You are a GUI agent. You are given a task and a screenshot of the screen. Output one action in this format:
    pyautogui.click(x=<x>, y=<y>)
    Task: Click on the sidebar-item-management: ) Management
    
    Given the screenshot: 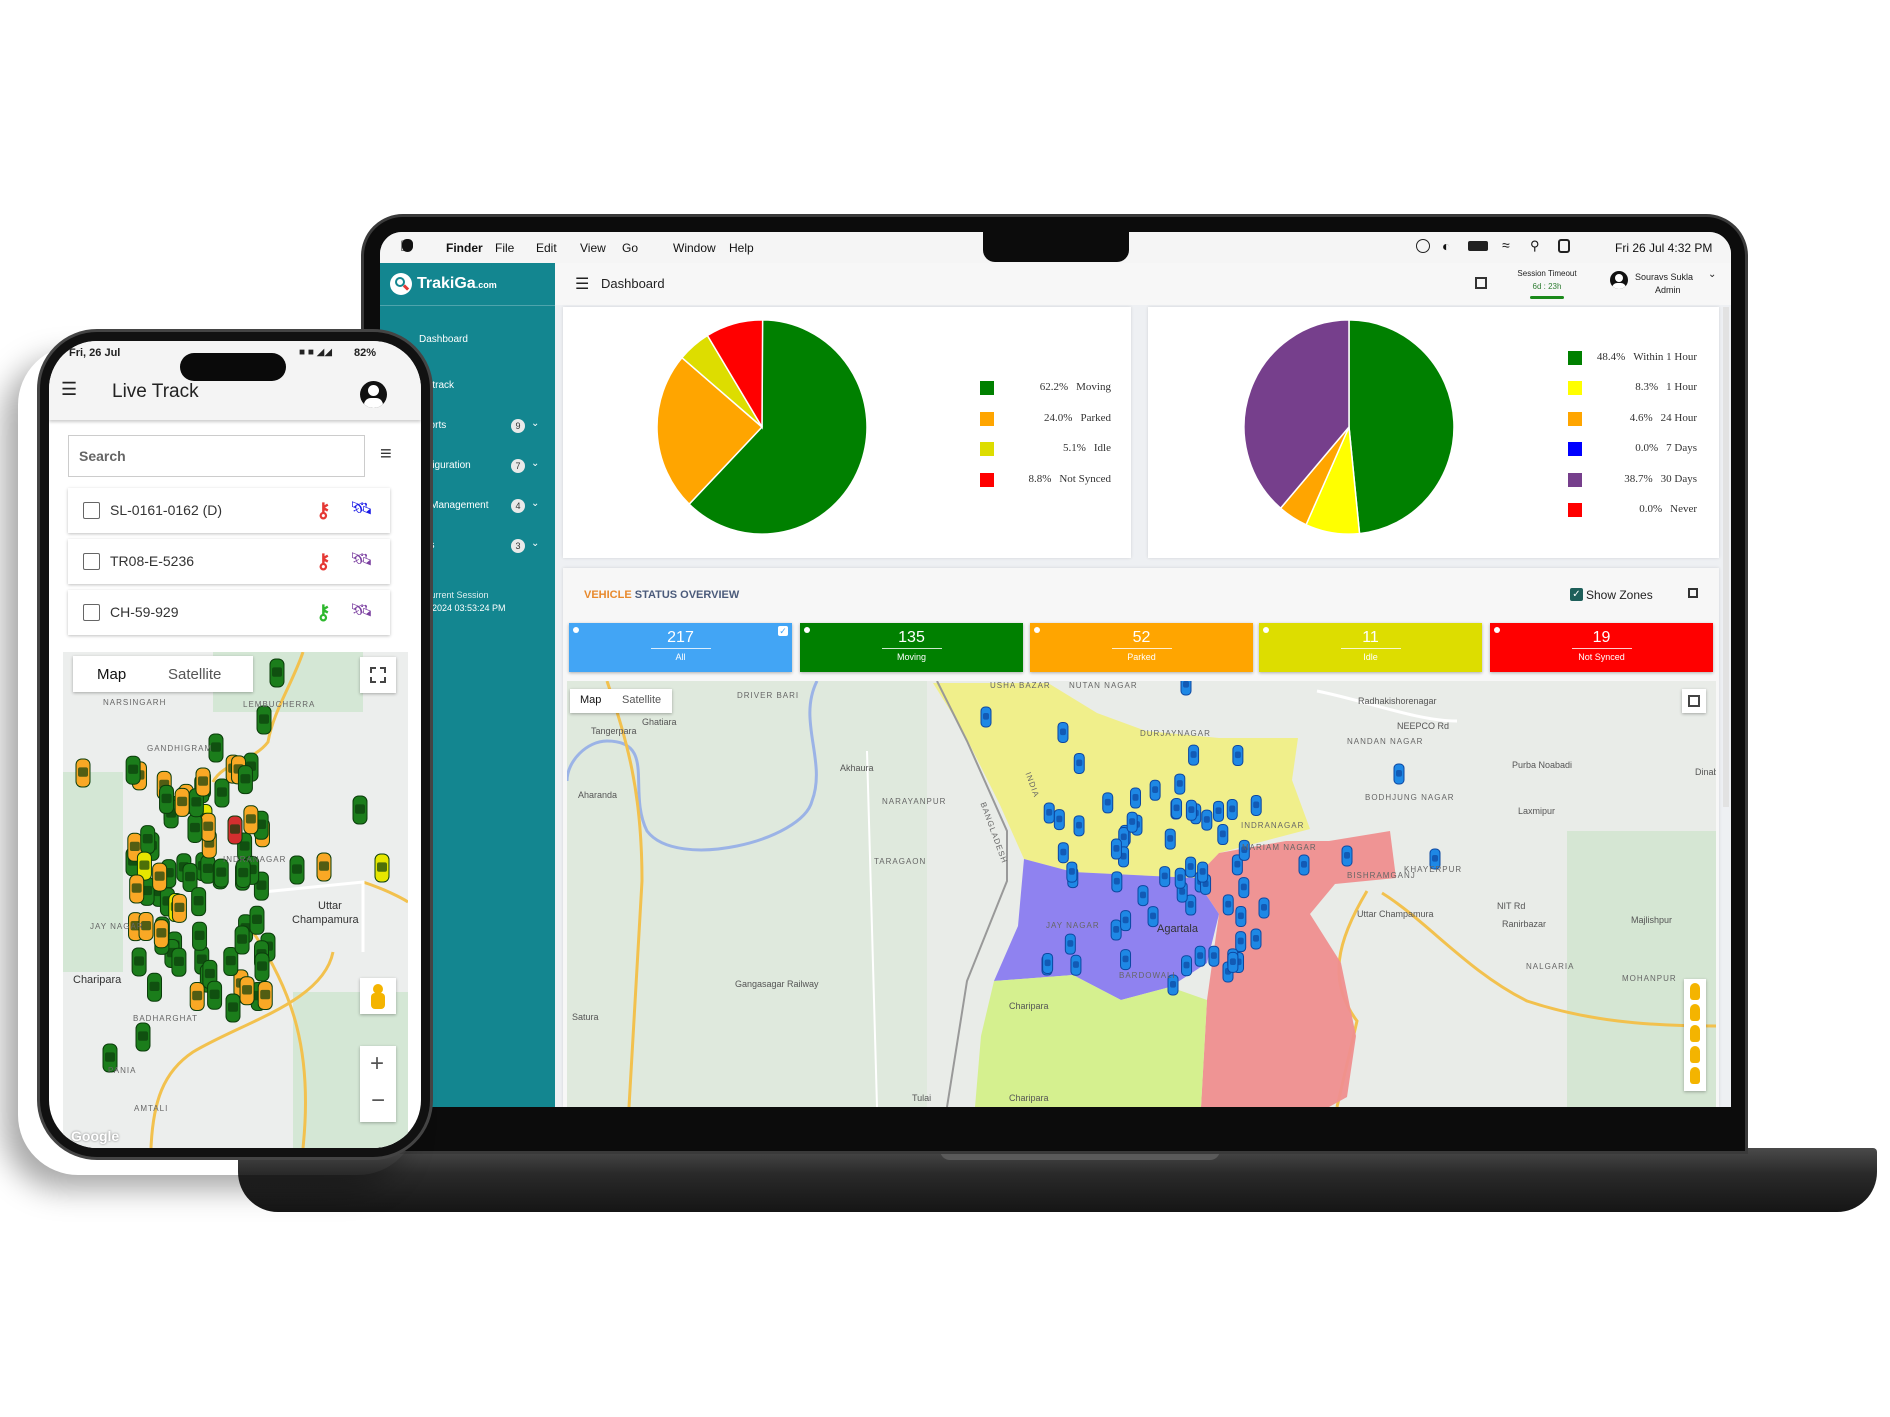 What is the action you would take?
    pyautogui.click(x=456, y=505)
    